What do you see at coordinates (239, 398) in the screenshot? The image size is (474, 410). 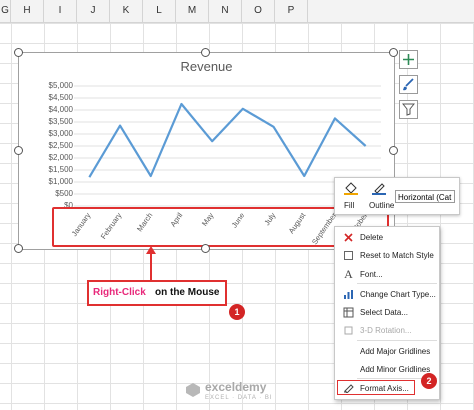 I see `watermark-tagline: EXCEL · DATA · BI` at bounding box center [239, 398].